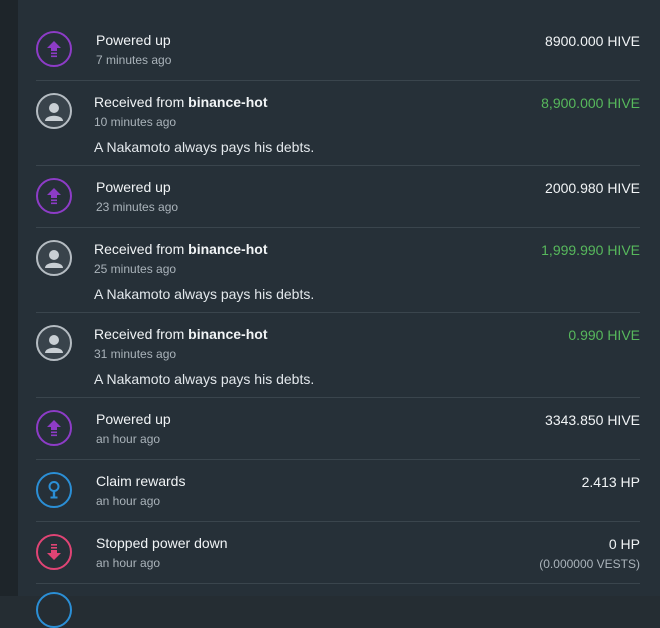  I want to click on next-transaction-icon, so click(54, 610).